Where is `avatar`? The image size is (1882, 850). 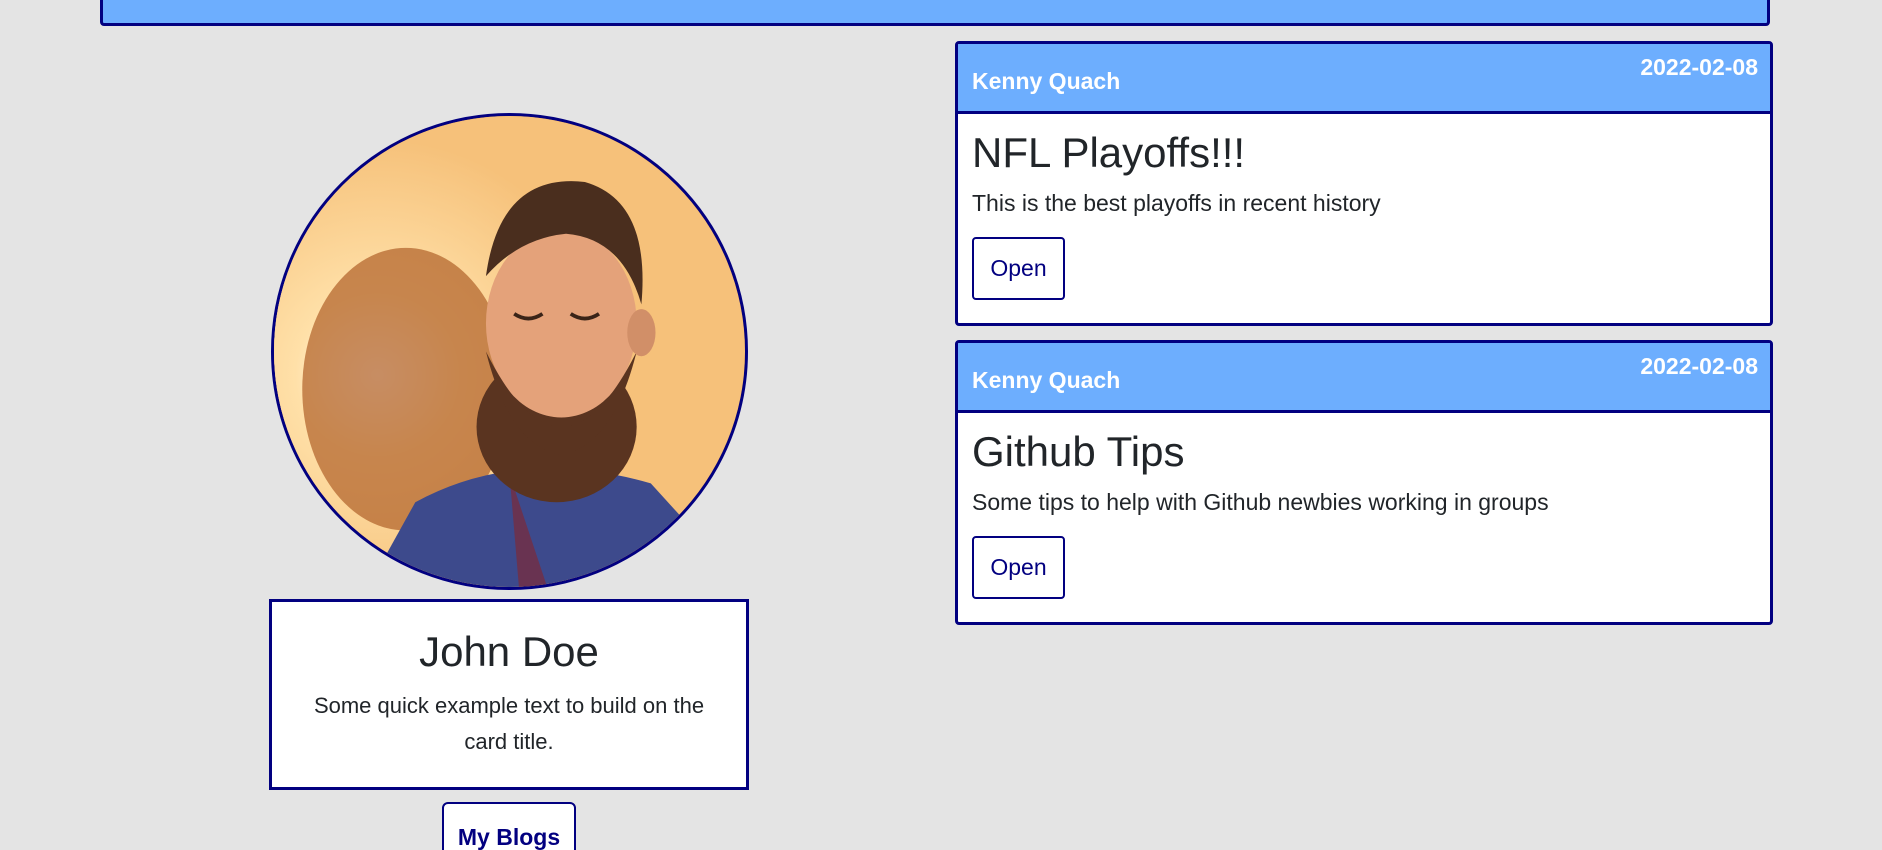 avatar is located at coordinates (509, 351).